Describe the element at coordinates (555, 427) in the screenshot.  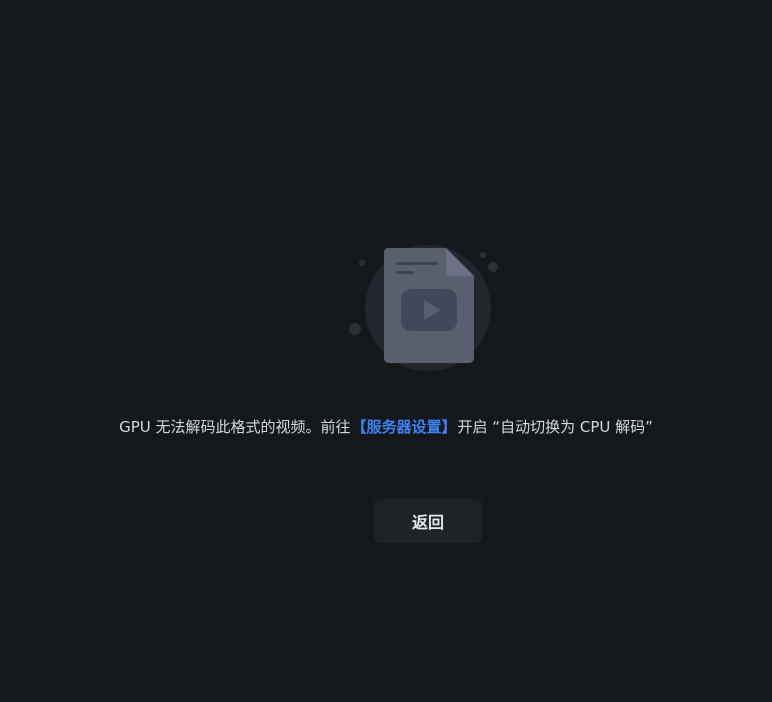
I see `error-message-suffix: 开启 “自动切换为 CPU 解码”` at that location.